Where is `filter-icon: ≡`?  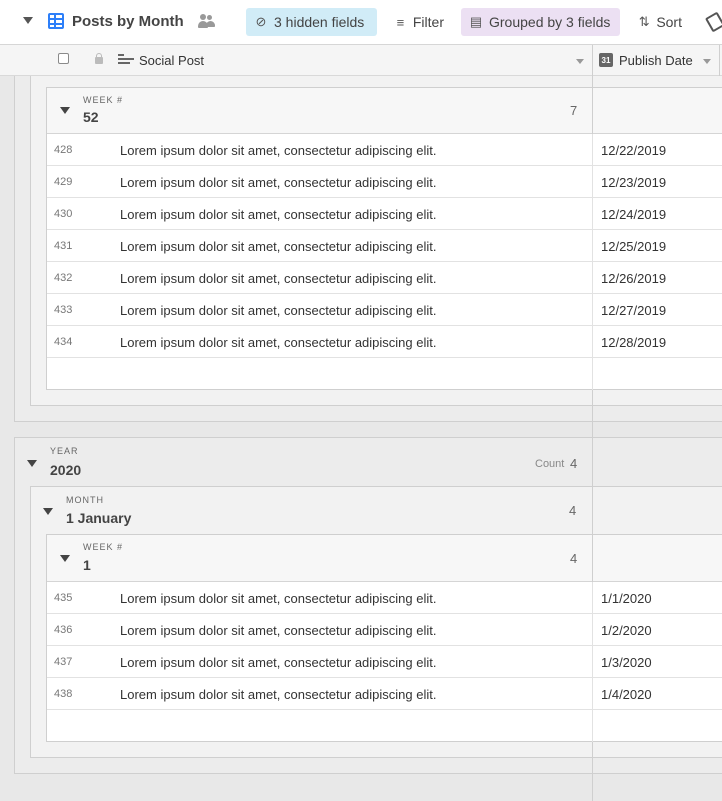
filter-icon: ≡ is located at coordinates (400, 22).